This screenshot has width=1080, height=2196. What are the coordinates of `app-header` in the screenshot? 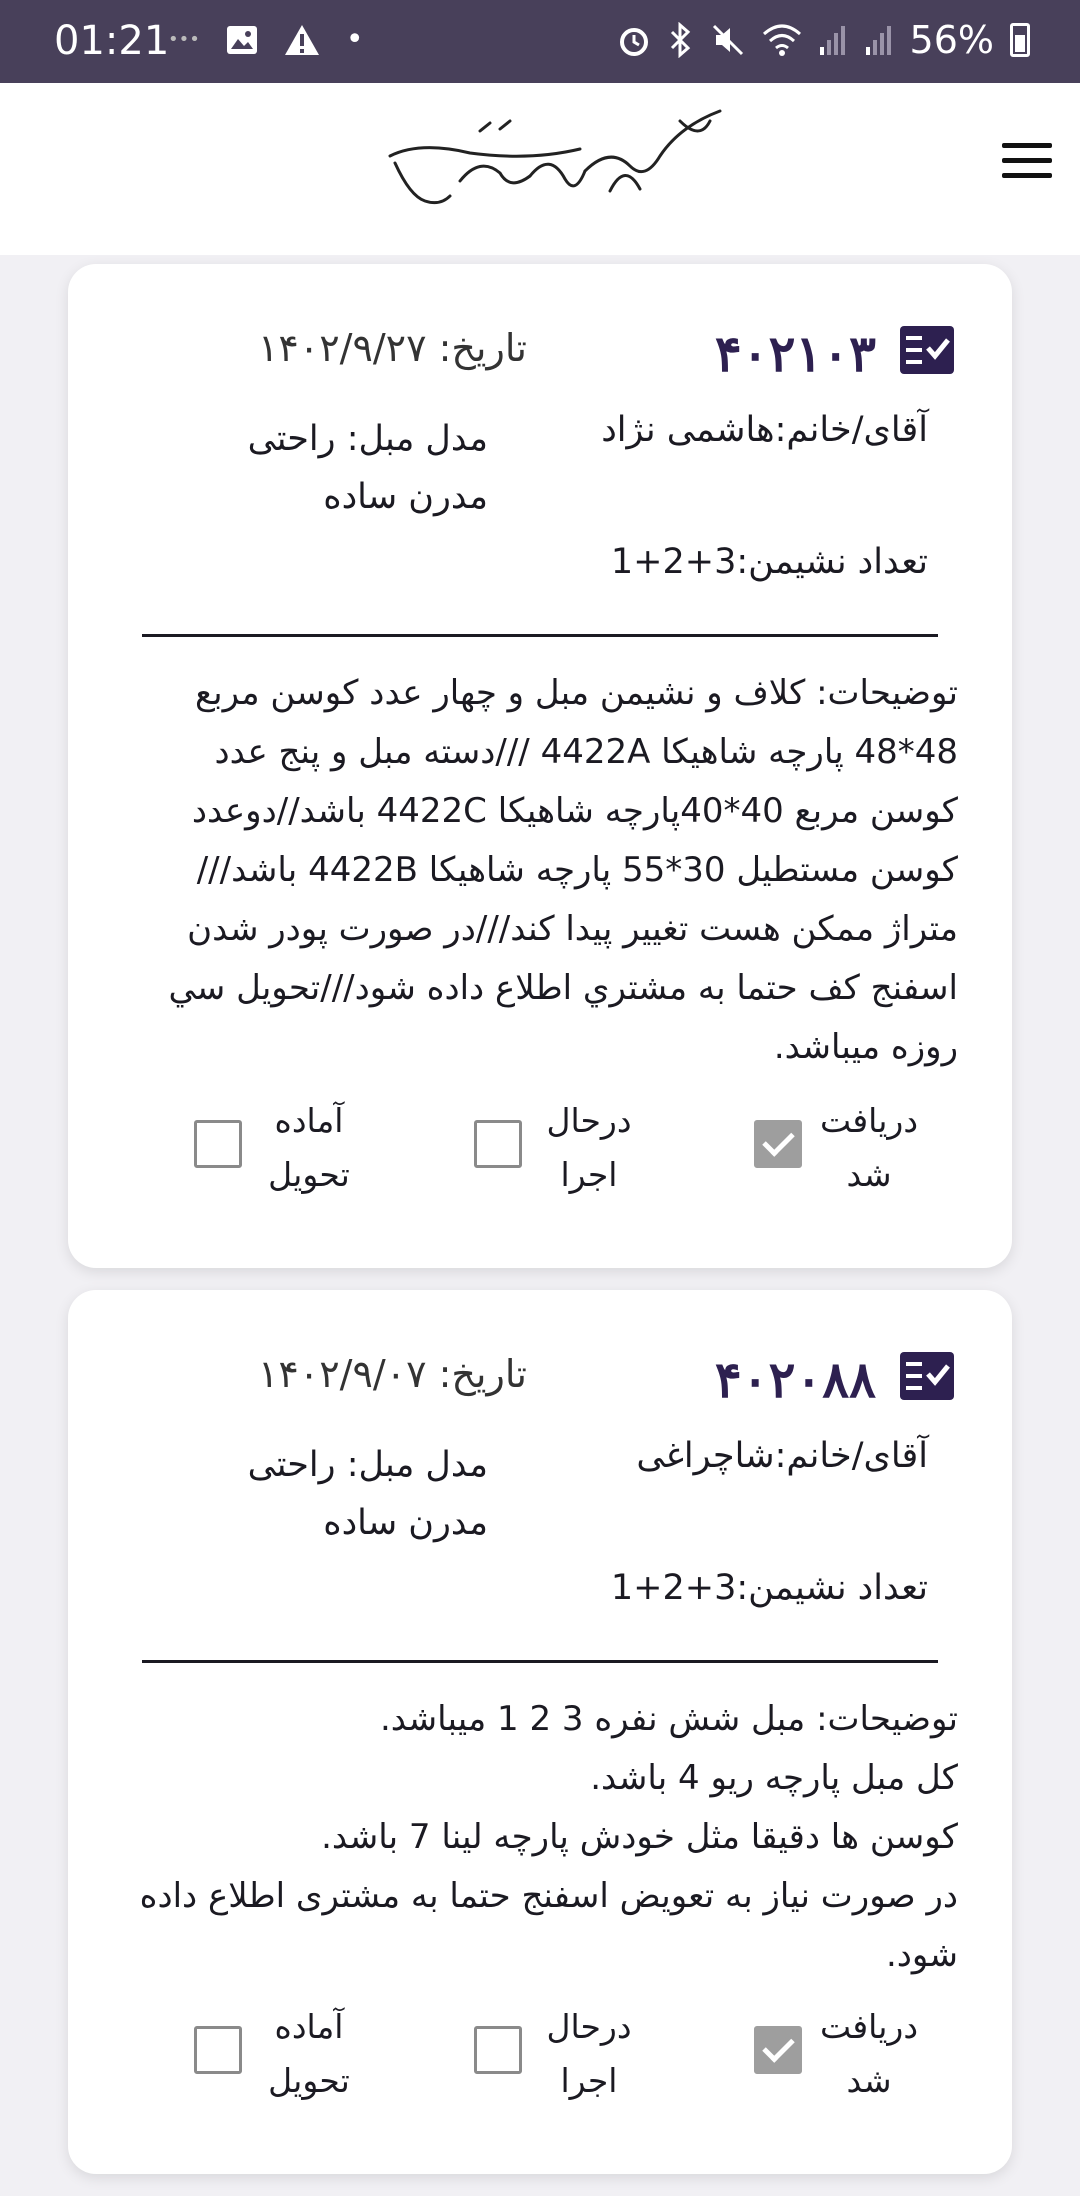 It's located at (540, 169).